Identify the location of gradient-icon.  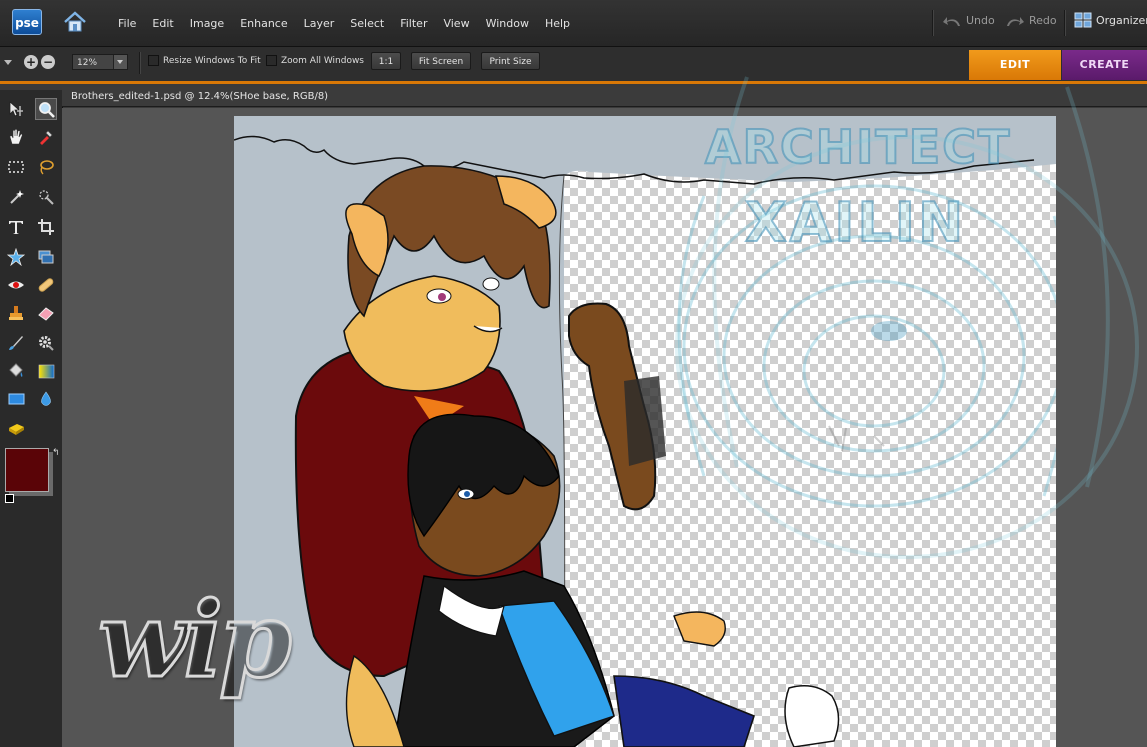
(46, 371).